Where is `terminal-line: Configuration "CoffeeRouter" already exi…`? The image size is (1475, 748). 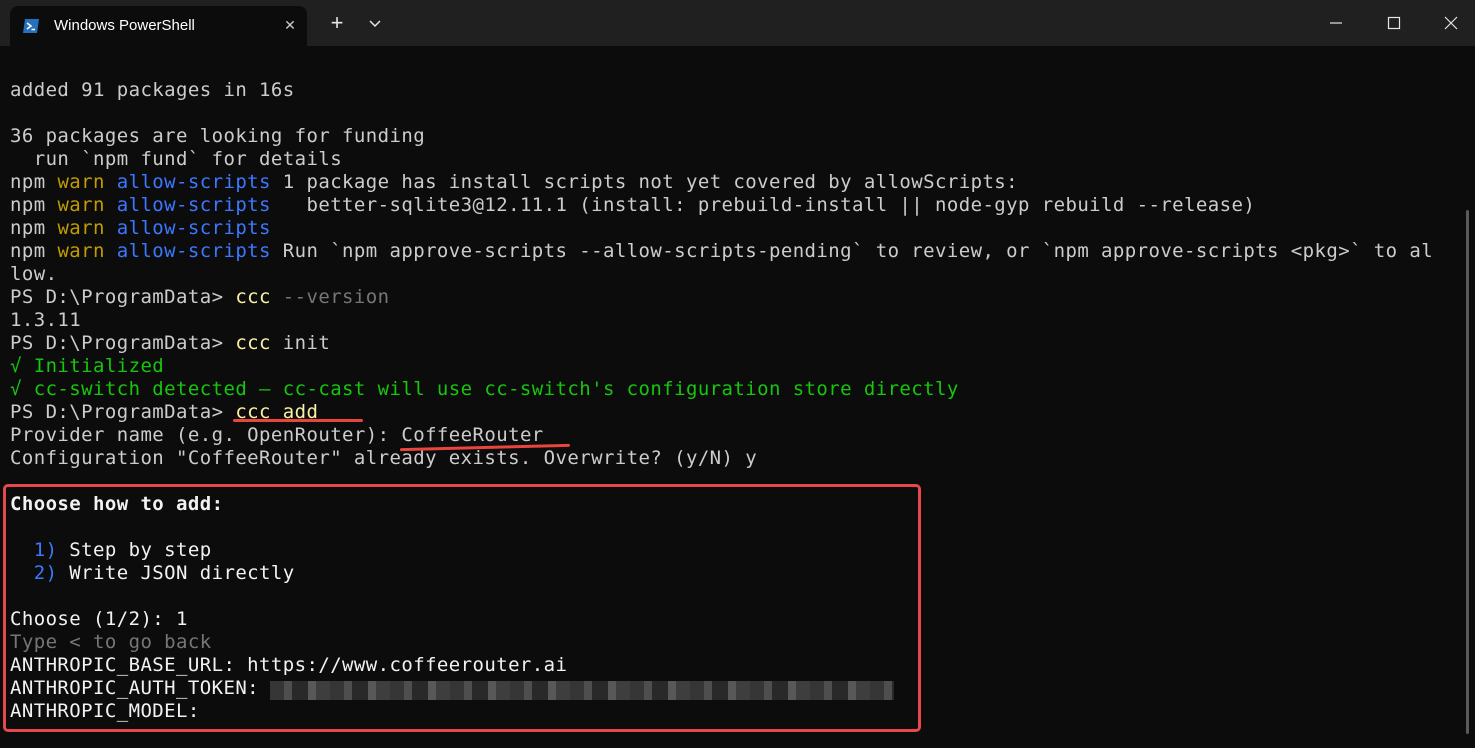
terminal-line: Configuration "CoffeeRouter" already exi… is located at coordinates (384, 458).